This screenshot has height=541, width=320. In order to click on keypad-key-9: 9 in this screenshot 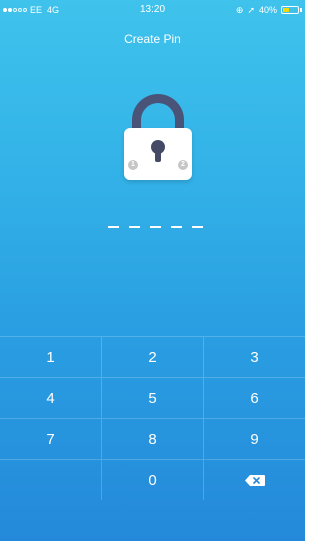, I will do `click(254, 439)`.